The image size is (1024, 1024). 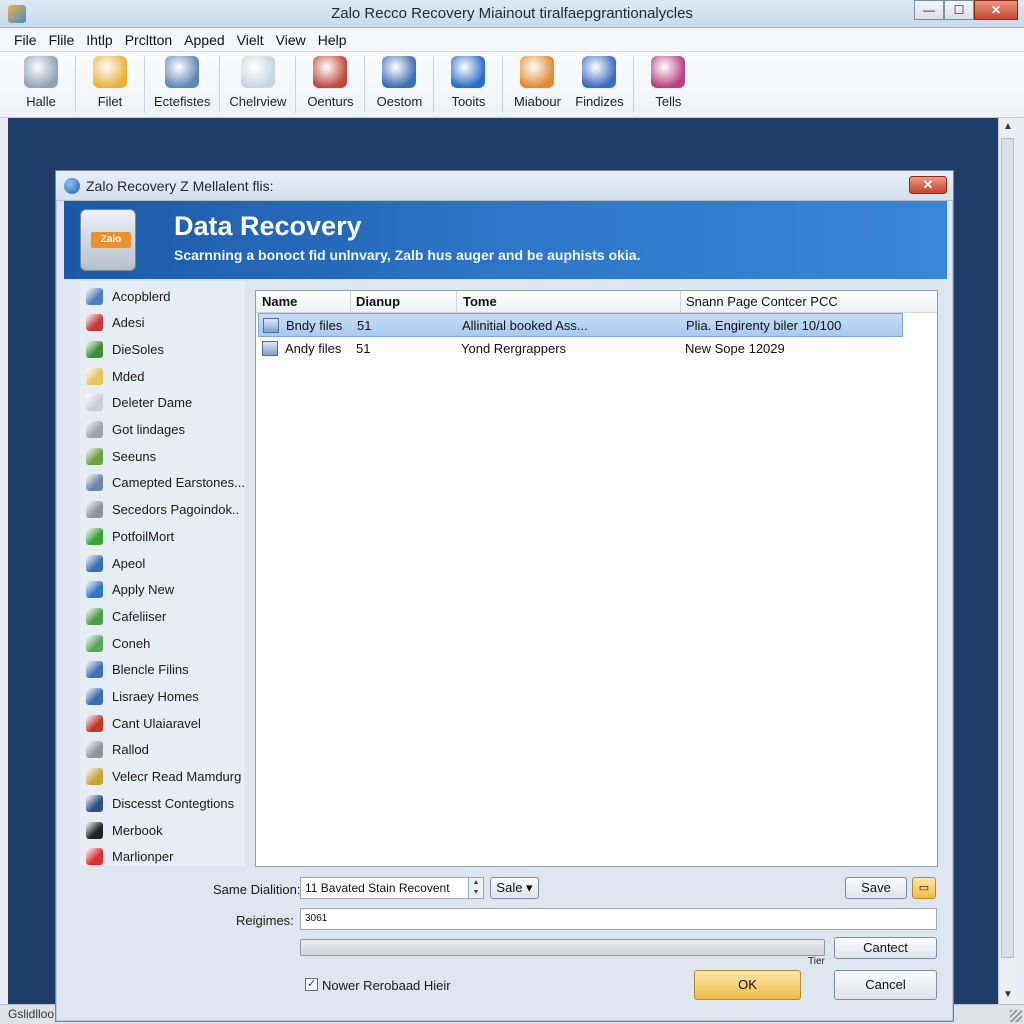 What do you see at coordinates (25, 40) in the screenshot?
I see `menu-item-0: File` at bounding box center [25, 40].